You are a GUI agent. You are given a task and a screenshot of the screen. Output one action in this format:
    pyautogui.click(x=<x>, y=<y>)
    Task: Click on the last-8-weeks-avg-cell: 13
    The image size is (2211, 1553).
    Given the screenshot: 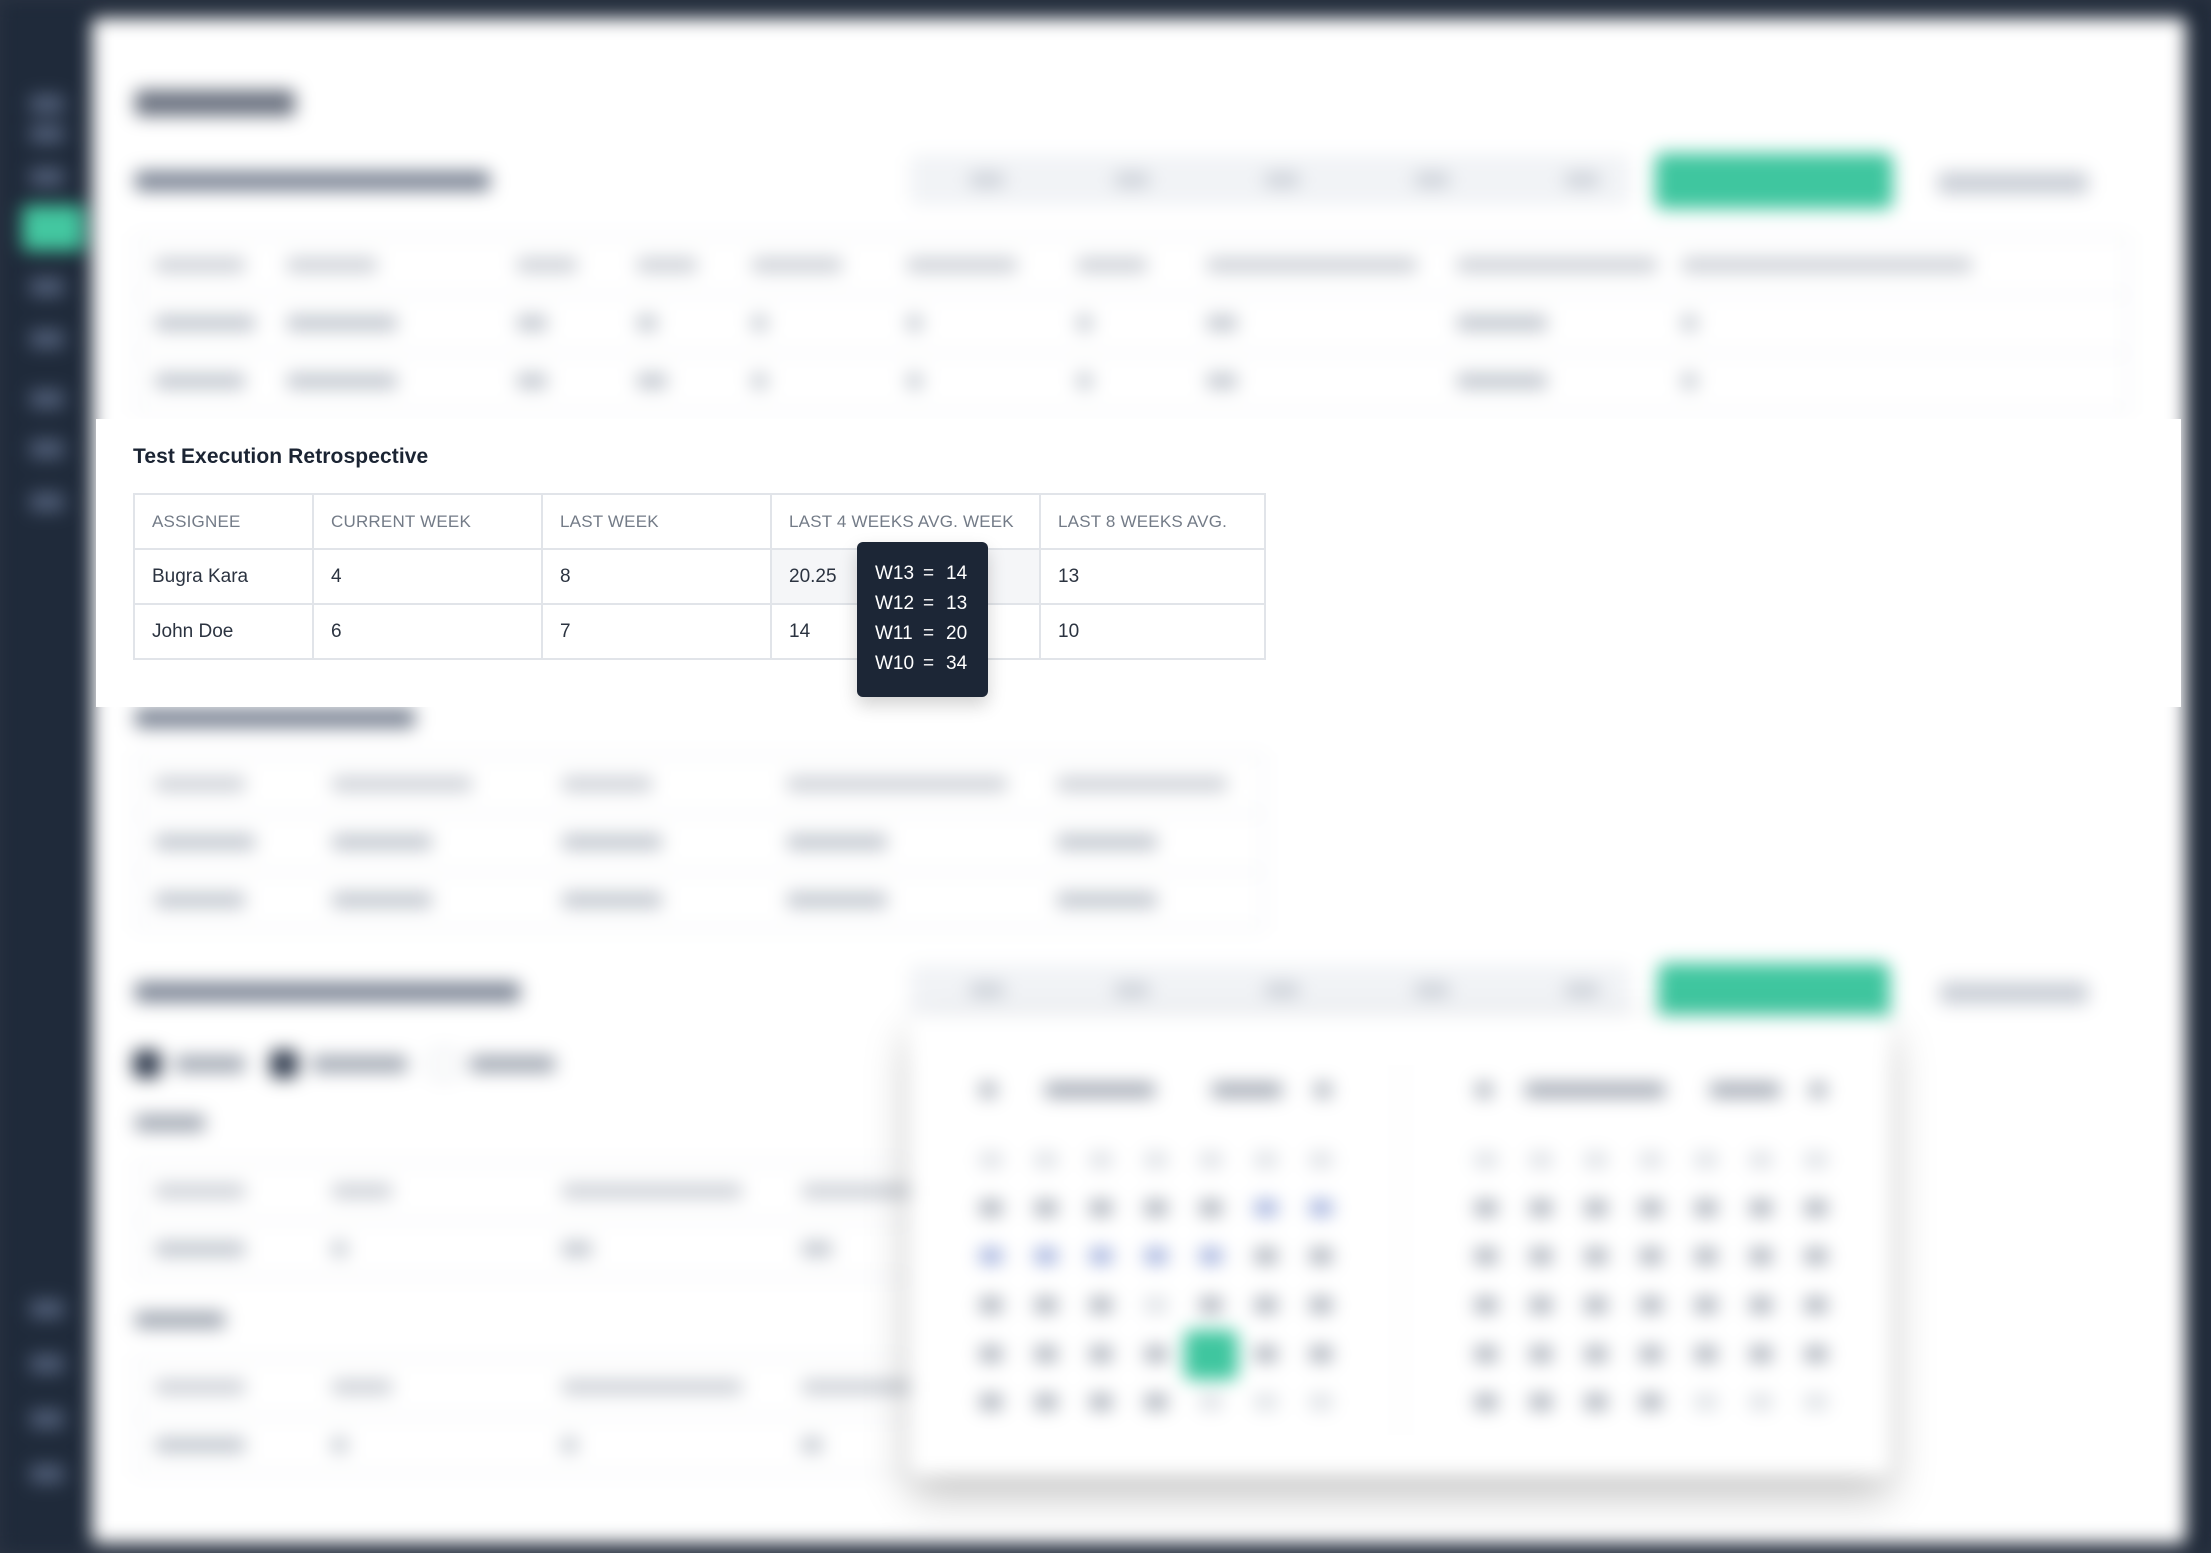 What is the action you would take?
    pyautogui.click(x=1152, y=576)
    